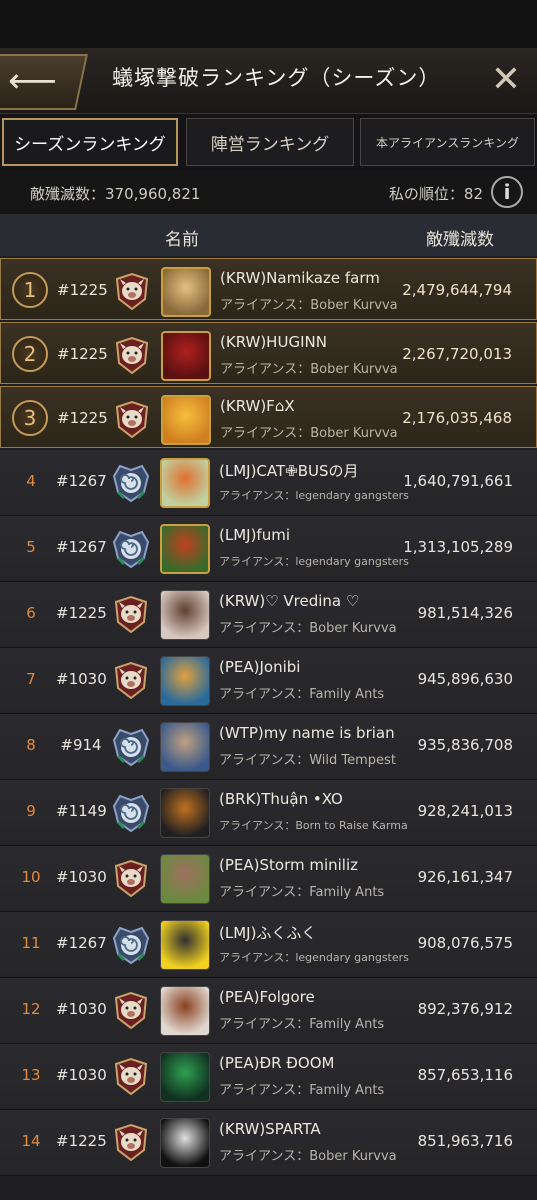 This screenshot has width=537, height=1200. I want to click on kill-count: 851,963,716, so click(465, 1141).